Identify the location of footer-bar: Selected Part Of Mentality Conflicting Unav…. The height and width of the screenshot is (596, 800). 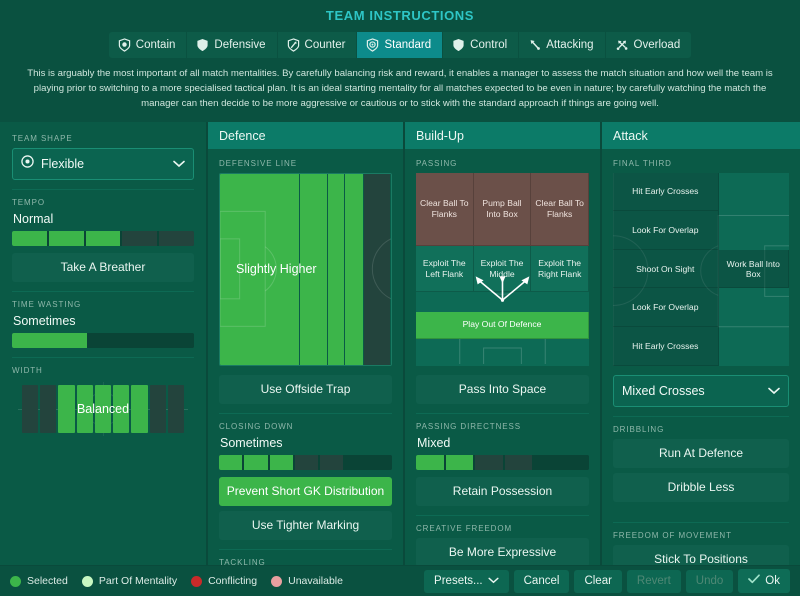
(400, 580).